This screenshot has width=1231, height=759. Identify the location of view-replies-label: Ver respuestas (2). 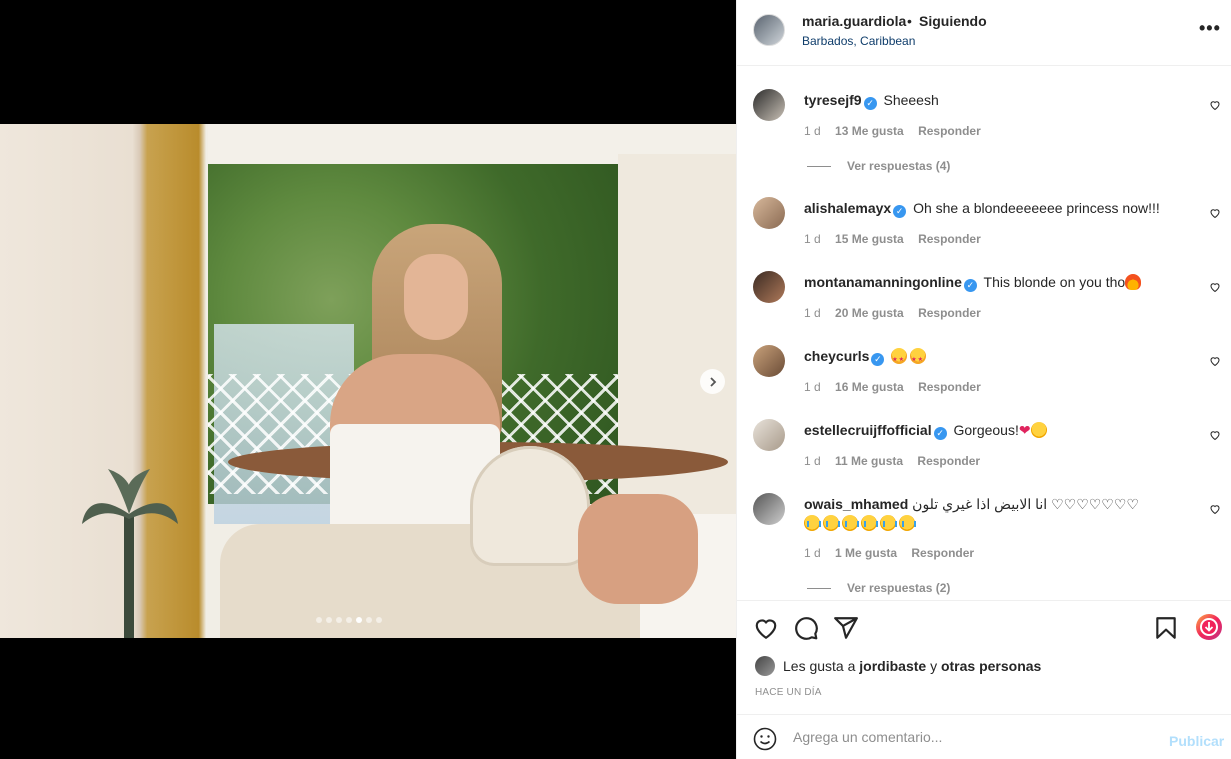
(899, 588).